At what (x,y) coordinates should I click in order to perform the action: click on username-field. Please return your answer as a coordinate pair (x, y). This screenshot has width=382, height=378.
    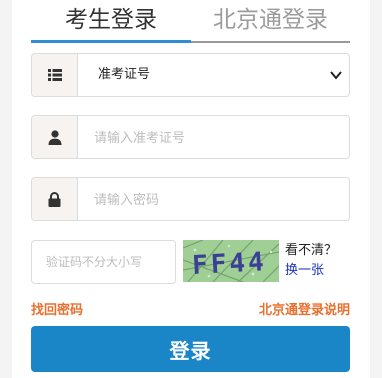
    Looking at the image, I should click on (190, 137).